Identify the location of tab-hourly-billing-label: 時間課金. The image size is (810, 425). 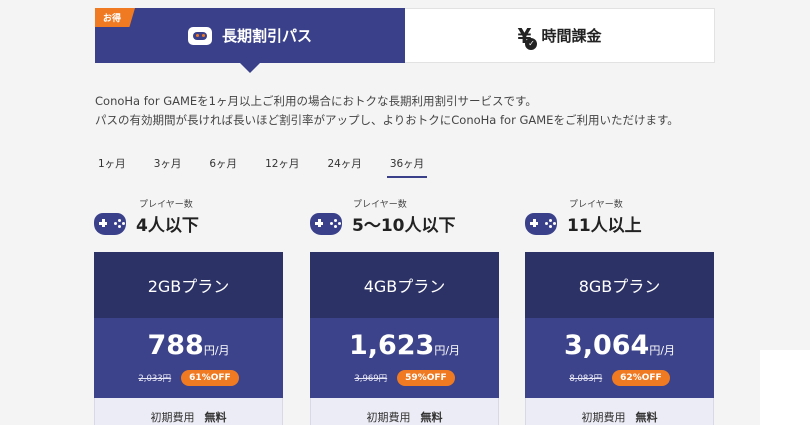
(571, 36).